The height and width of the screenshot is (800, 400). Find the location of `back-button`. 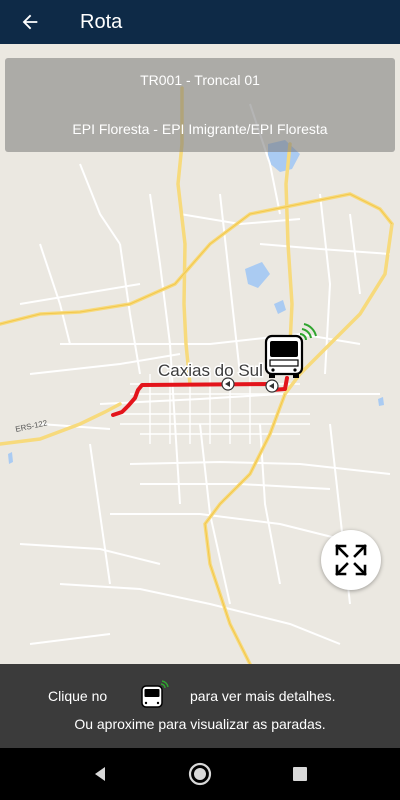

back-button is located at coordinates (30, 22).